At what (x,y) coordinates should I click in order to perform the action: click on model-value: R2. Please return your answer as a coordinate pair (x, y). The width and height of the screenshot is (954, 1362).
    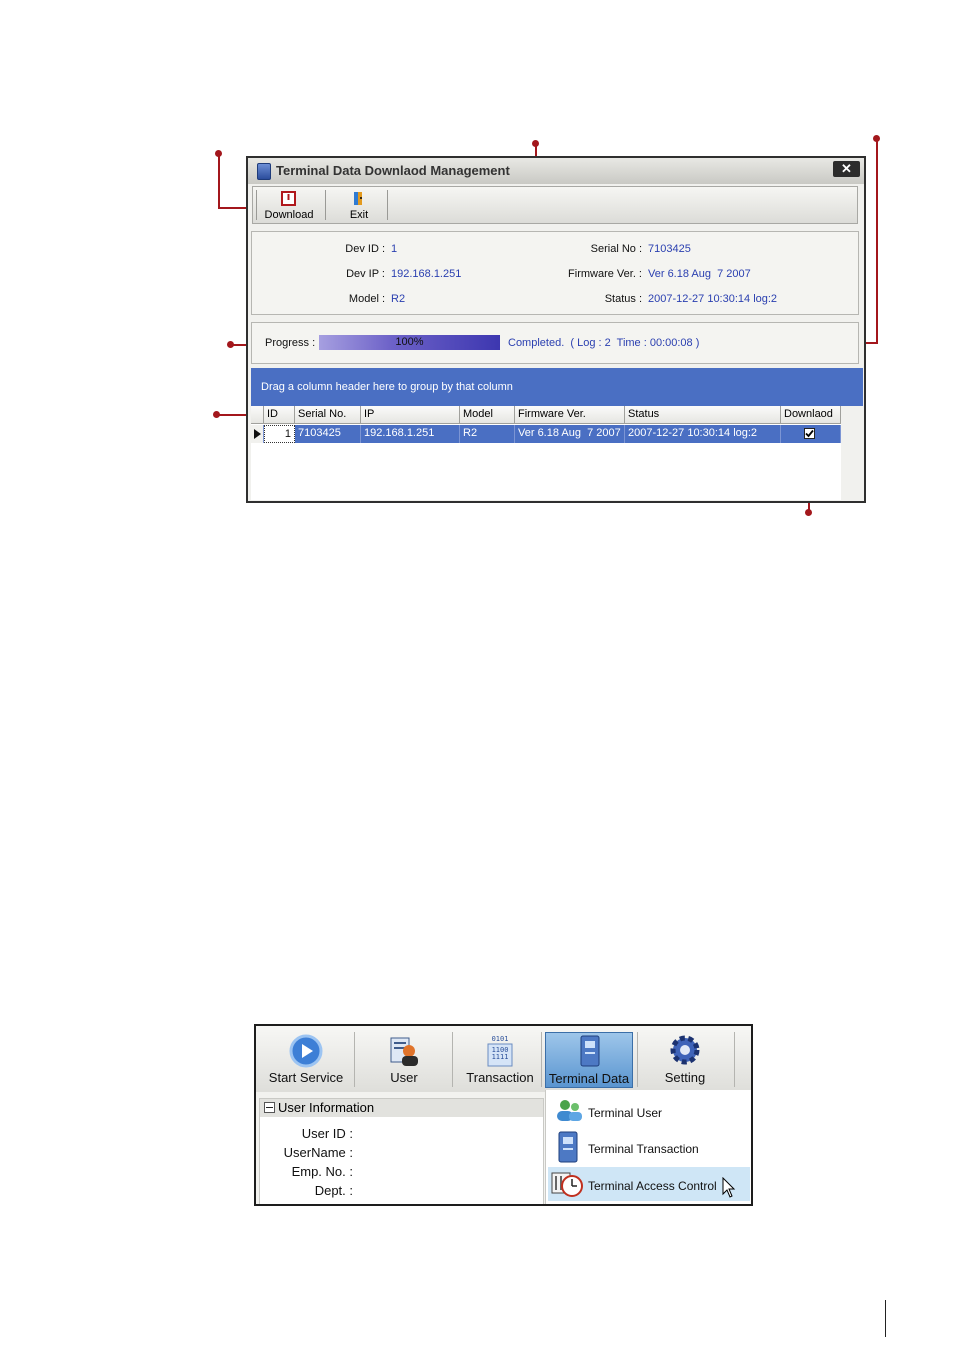
    Looking at the image, I should click on (398, 299).